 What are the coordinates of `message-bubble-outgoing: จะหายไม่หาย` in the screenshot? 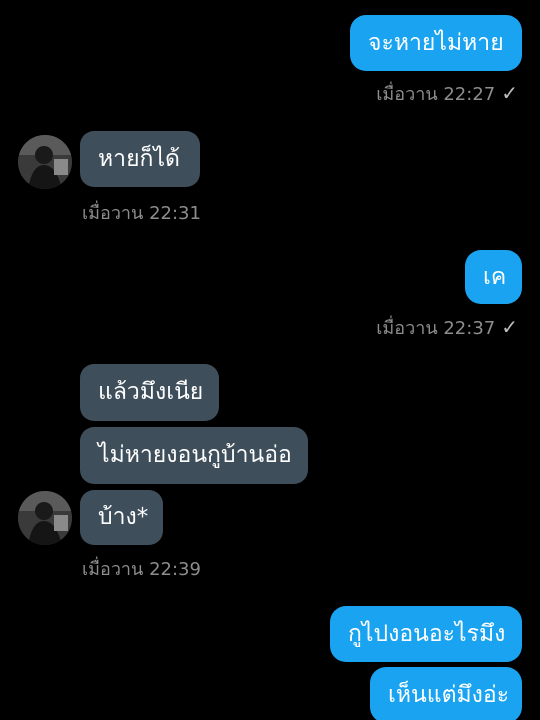 It's located at (436, 43).